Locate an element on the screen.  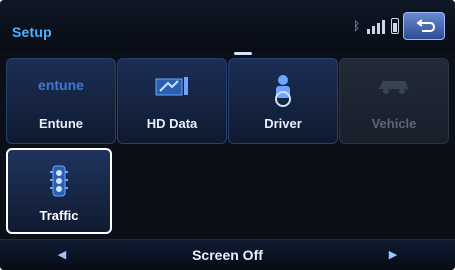
driver-label: Driver is located at coordinates (283, 123).